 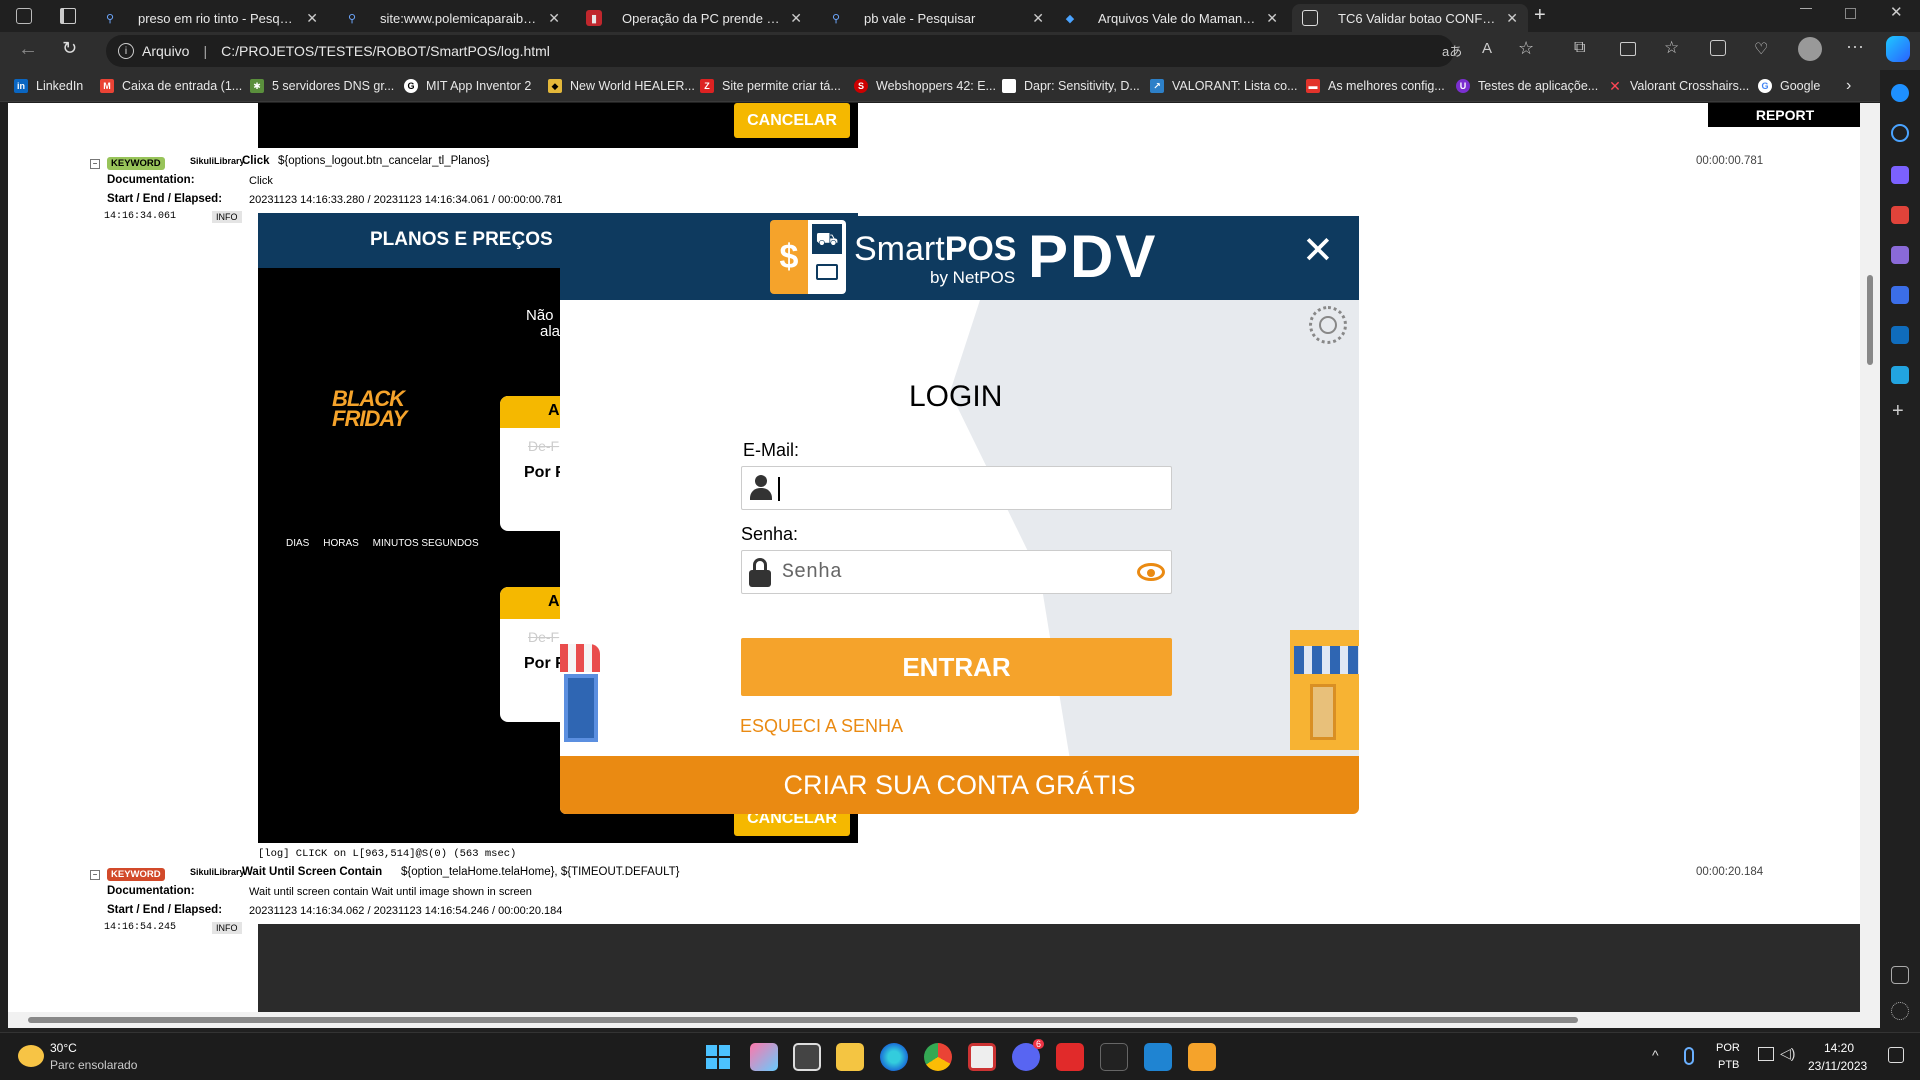 What do you see at coordinates (68, 16) in the screenshot?
I see `vertical-tabs-icon` at bounding box center [68, 16].